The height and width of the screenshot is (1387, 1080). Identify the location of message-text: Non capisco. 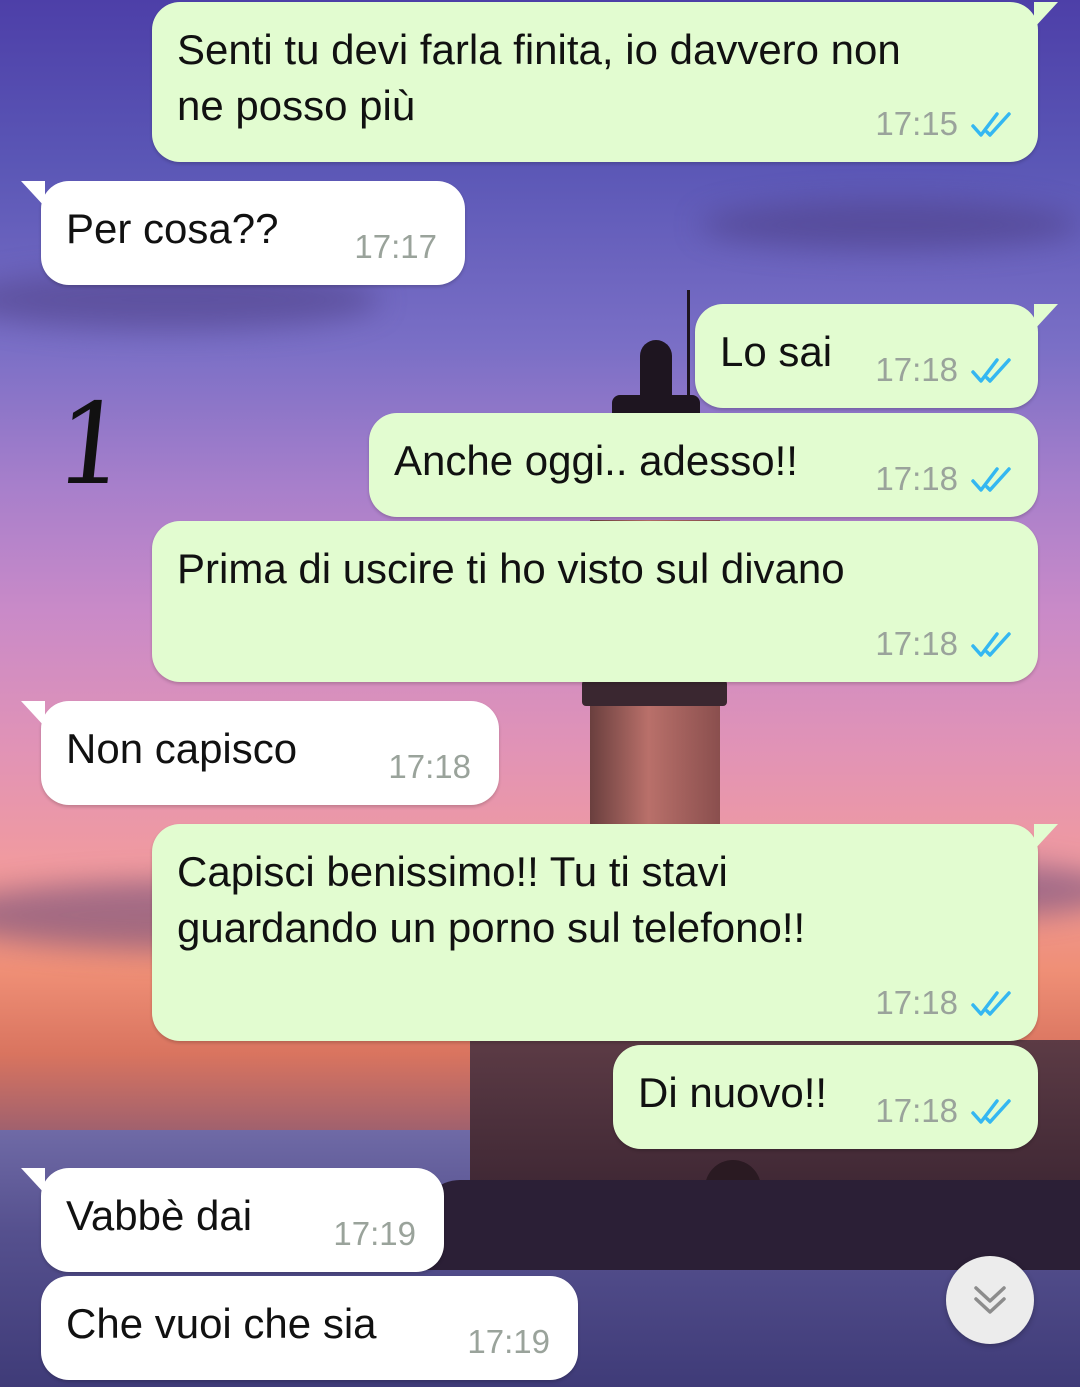
(182, 748).